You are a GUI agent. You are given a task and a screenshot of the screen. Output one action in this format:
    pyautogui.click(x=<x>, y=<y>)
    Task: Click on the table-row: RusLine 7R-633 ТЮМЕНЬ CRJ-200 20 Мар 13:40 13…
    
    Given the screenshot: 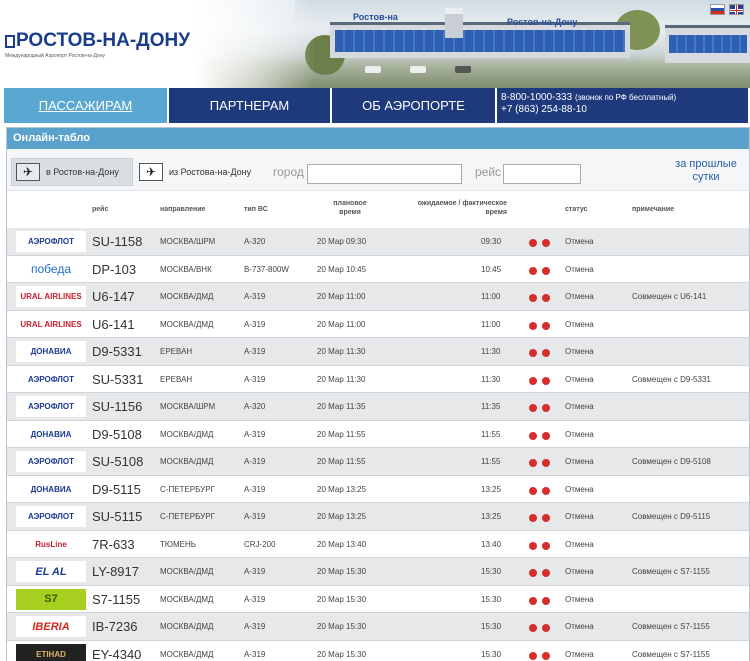 What is the action you would take?
    pyautogui.click(x=378, y=544)
    